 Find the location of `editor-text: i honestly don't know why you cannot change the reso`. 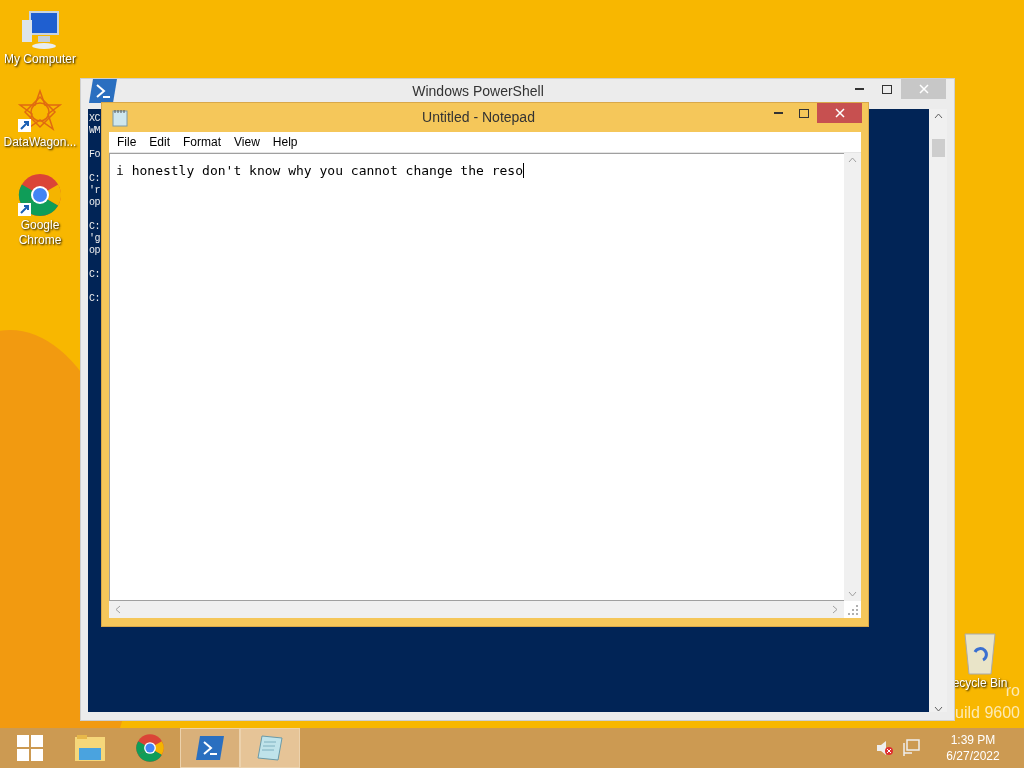

editor-text: i honestly don't know why you cannot change the reso is located at coordinates (319, 170).